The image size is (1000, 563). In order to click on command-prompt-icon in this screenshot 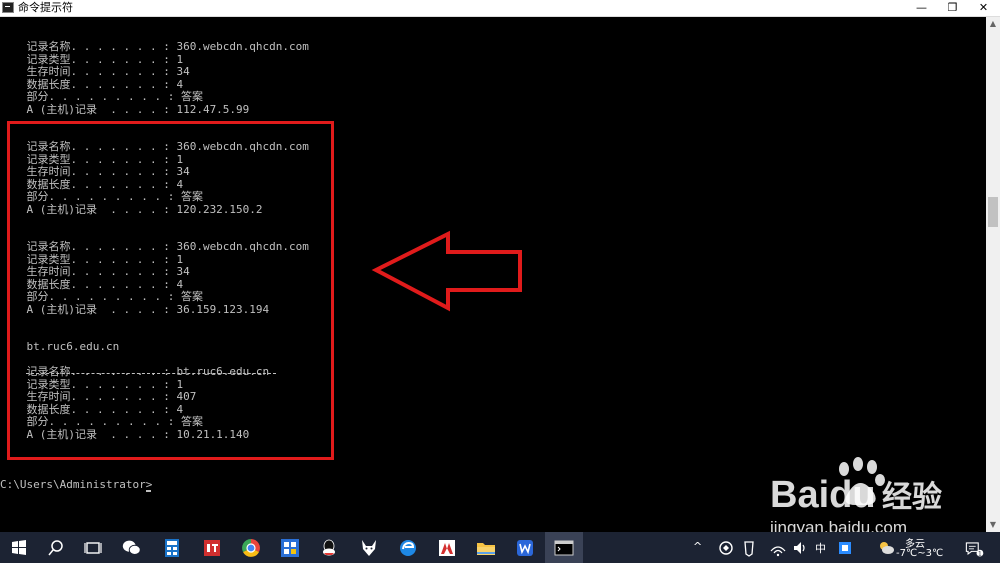, I will do `click(564, 548)`.